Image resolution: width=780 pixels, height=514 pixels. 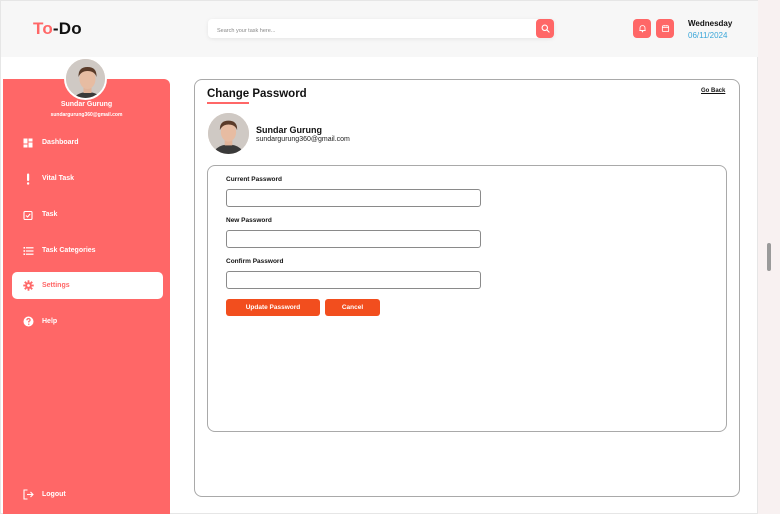 What do you see at coordinates (257, 94) in the screenshot?
I see `page-title: Change Password` at bounding box center [257, 94].